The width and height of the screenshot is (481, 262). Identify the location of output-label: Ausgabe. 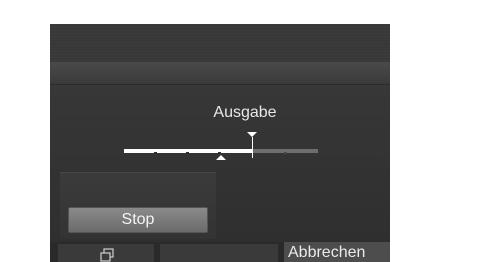
(245, 112).